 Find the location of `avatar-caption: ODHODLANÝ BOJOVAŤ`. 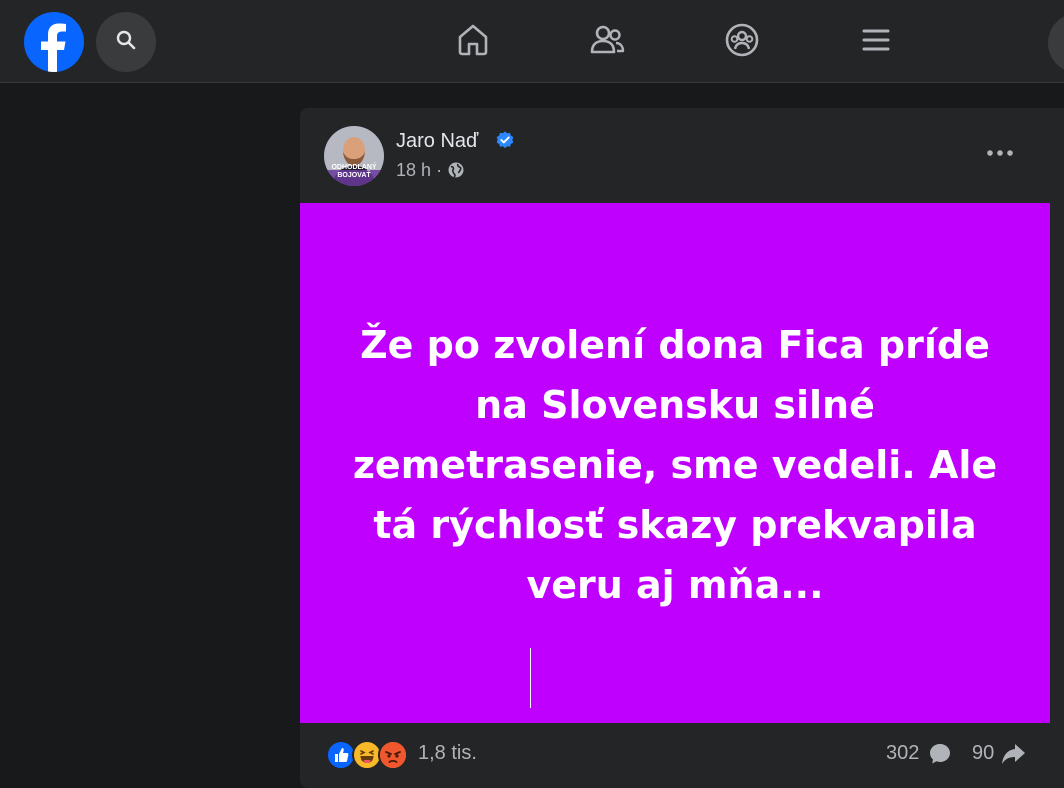

avatar-caption: ODHODLANÝ BOJOVAŤ is located at coordinates (354, 172).